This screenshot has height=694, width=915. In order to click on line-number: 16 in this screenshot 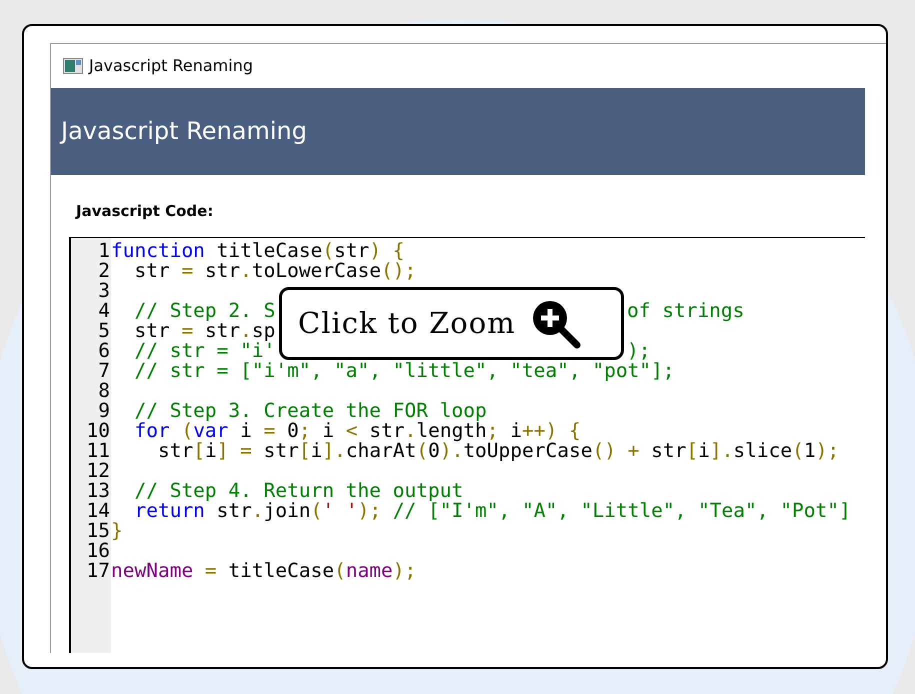, I will do `click(98, 550)`.